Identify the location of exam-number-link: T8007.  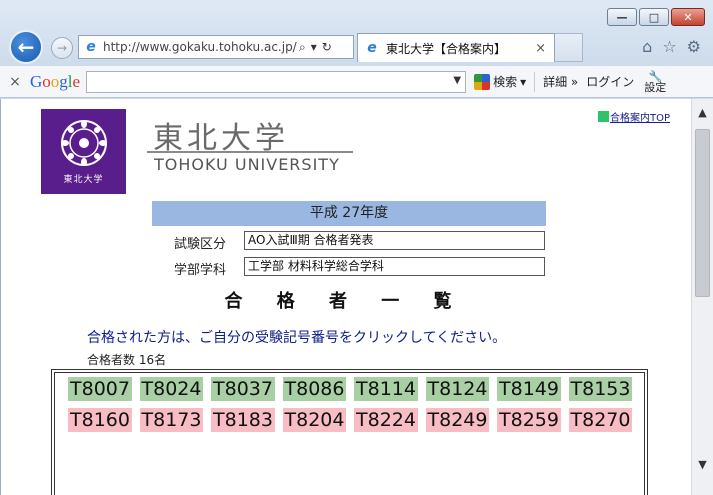
(100, 389).